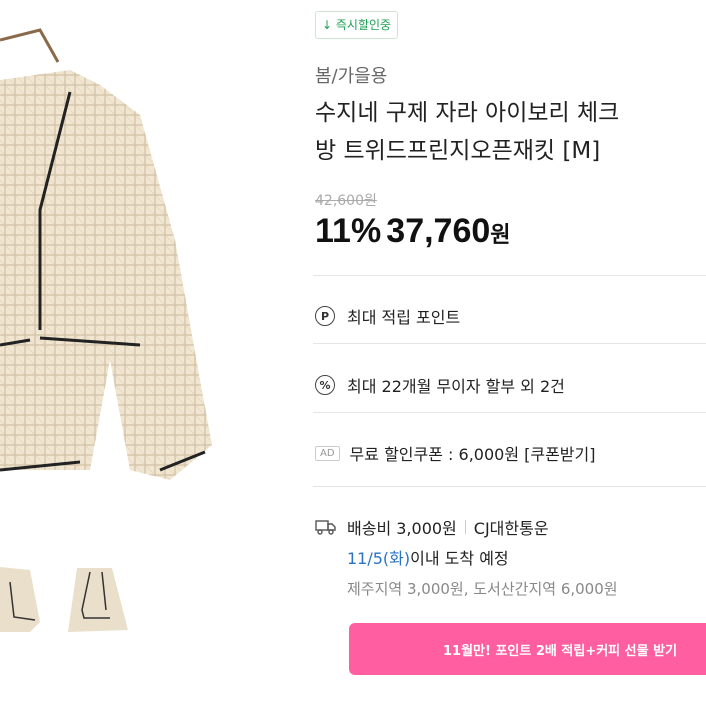 The width and height of the screenshot is (706, 706). Describe the element at coordinates (325, 316) in the screenshot. I see `points-icon: P` at that location.